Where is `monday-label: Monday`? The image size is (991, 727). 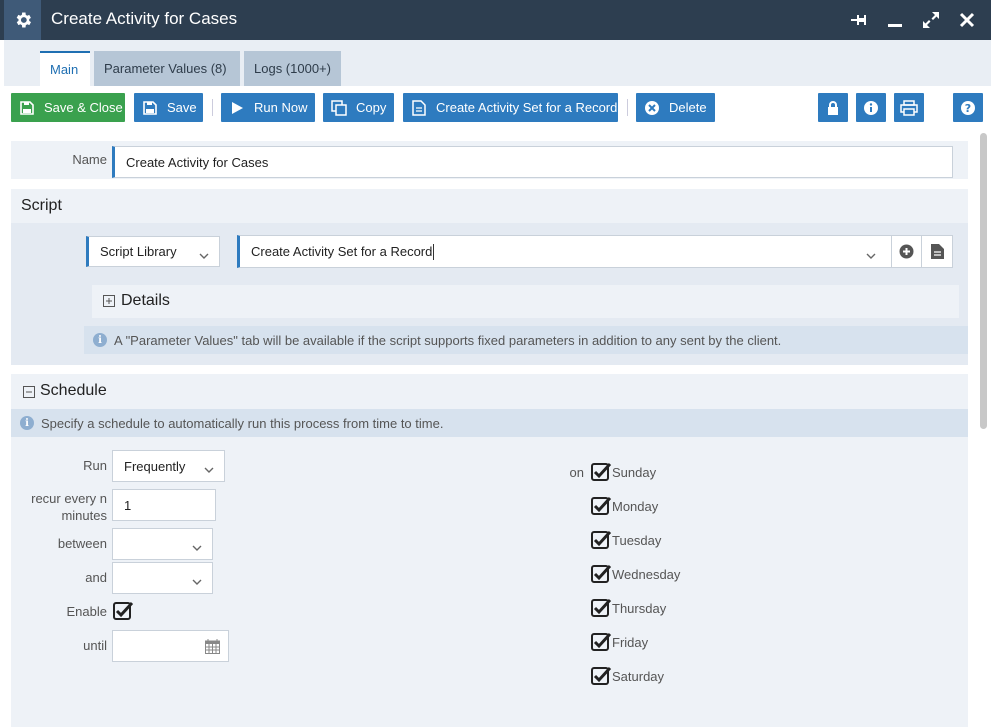
monday-label: Monday is located at coordinates (635, 506).